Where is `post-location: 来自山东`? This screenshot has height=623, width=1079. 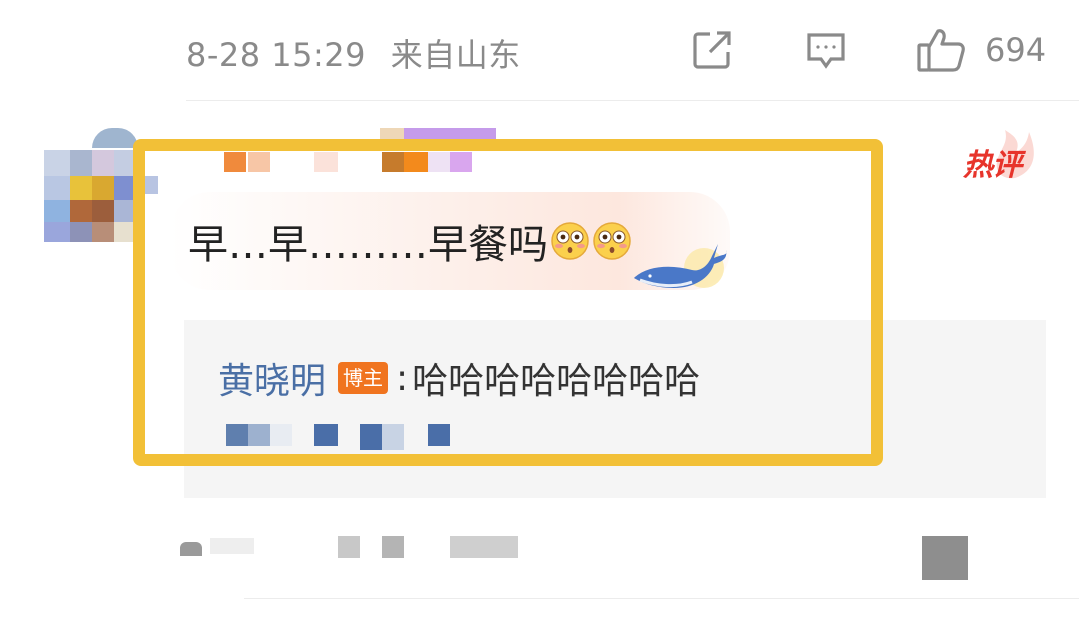 post-location: 来自山东 is located at coordinates (455, 55).